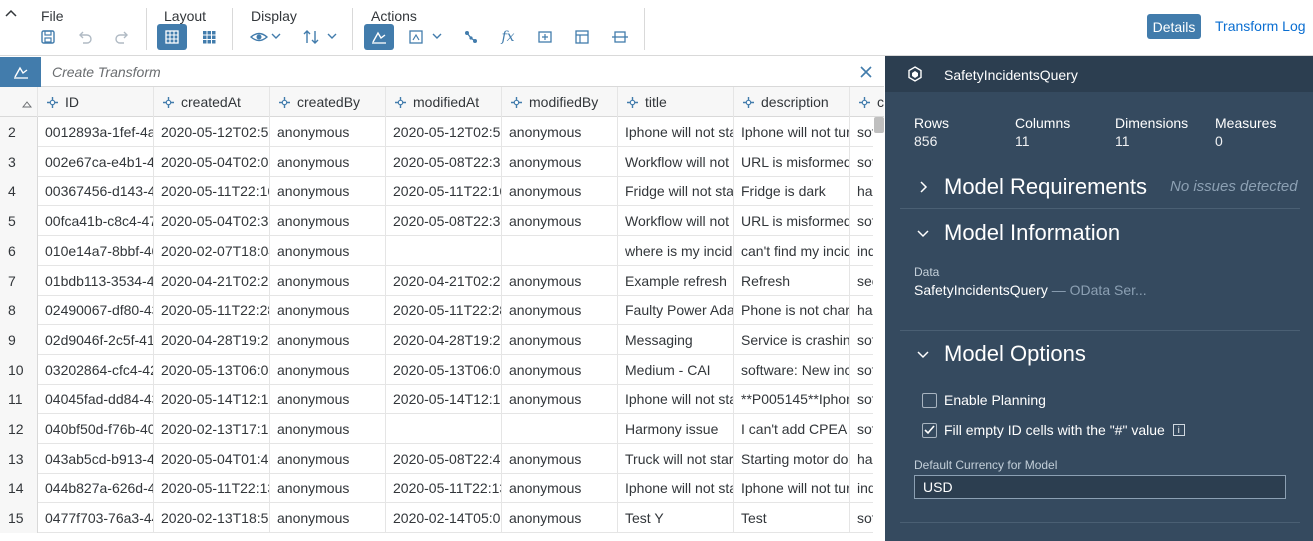  I want to click on table-cell: 2020-05-04T02:33, so click(212, 221).